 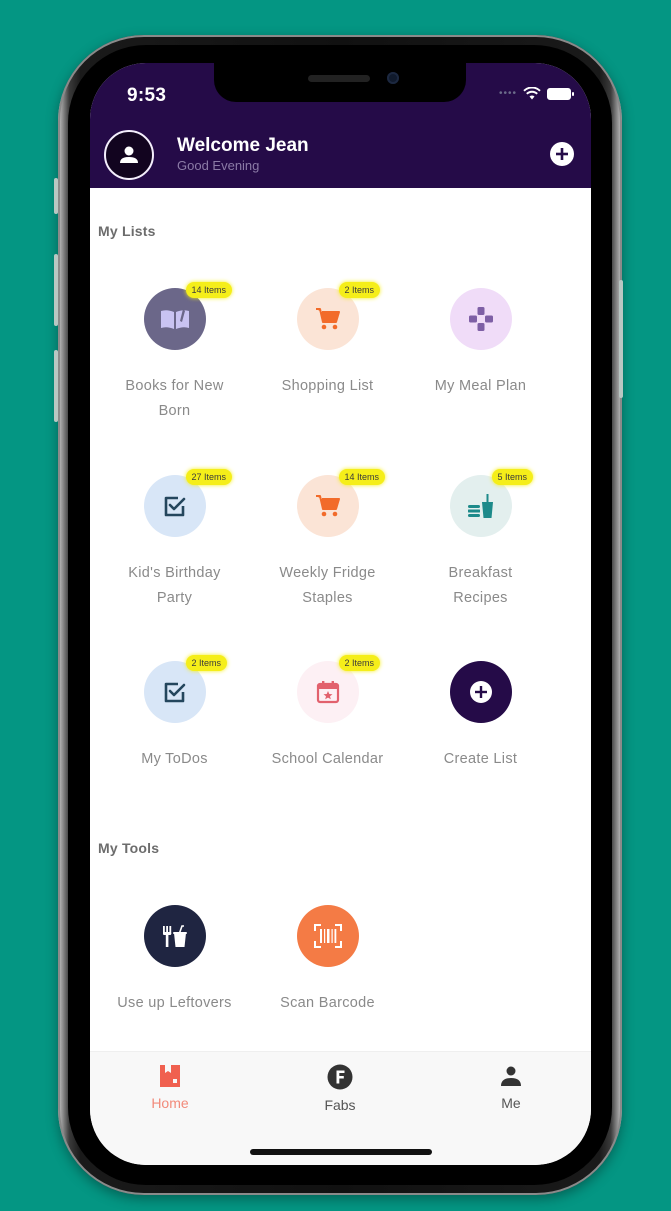 What do you see at coordinates (174, 1003) in the screenshot?
I see `tool-label: Use up Leftovers` at bounding box center [174, 1003].